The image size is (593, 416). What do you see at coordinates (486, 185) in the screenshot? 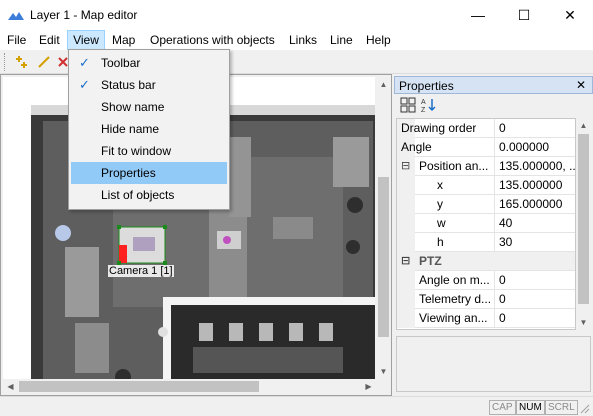
I see `property-row: x 135.000000` at bounding box center [486, 185].